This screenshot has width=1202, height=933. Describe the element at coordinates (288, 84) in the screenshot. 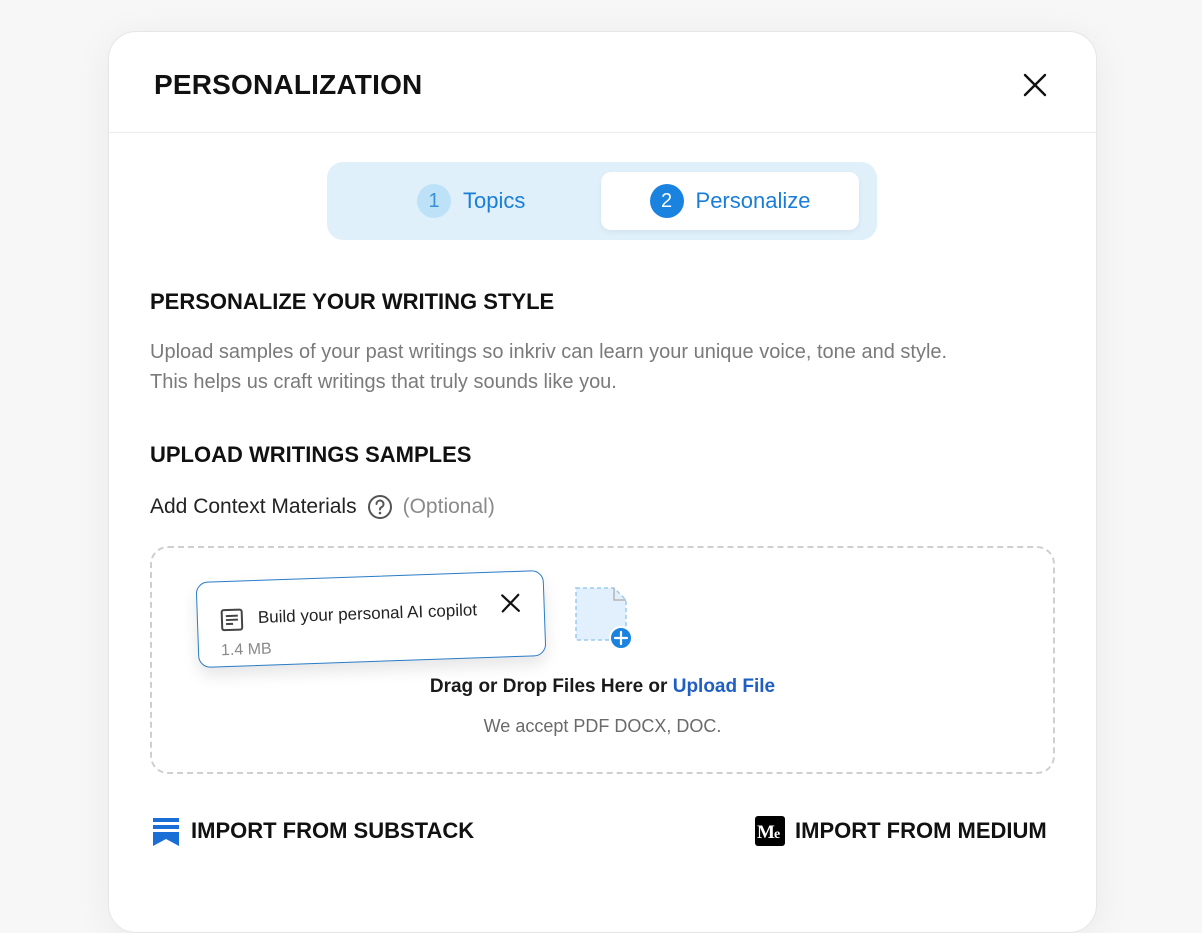

I see `modal-title: PERSONALIZATION` at that location.